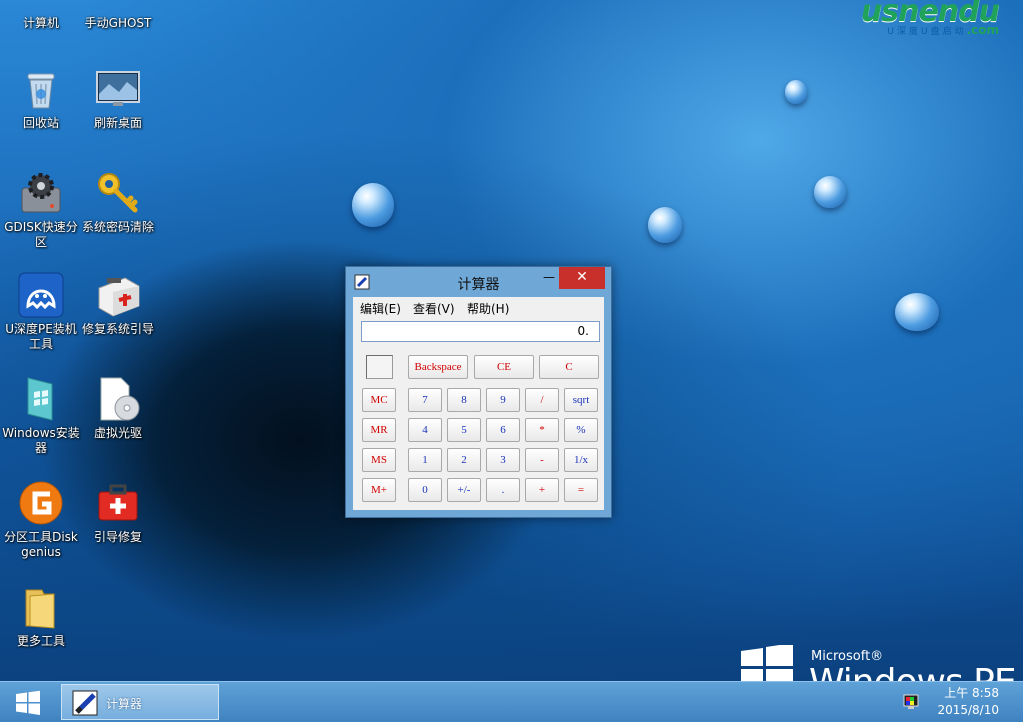 Image resolution: width=1023 pixels, height=722 pixels. I want to click on monitor-icon, so click(118, 89).